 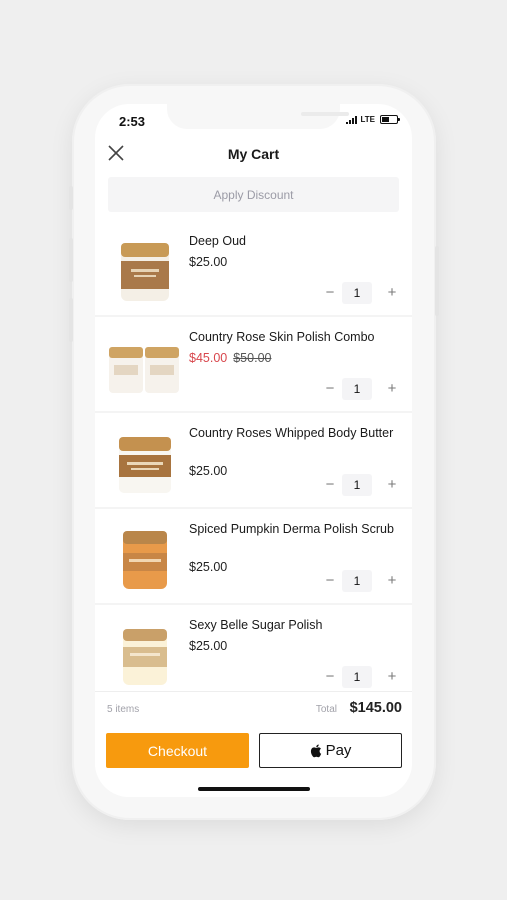 What do you see at coordinates (325, 114) in the screenshot?
I see `speaker` at bounding box center [325, 114].